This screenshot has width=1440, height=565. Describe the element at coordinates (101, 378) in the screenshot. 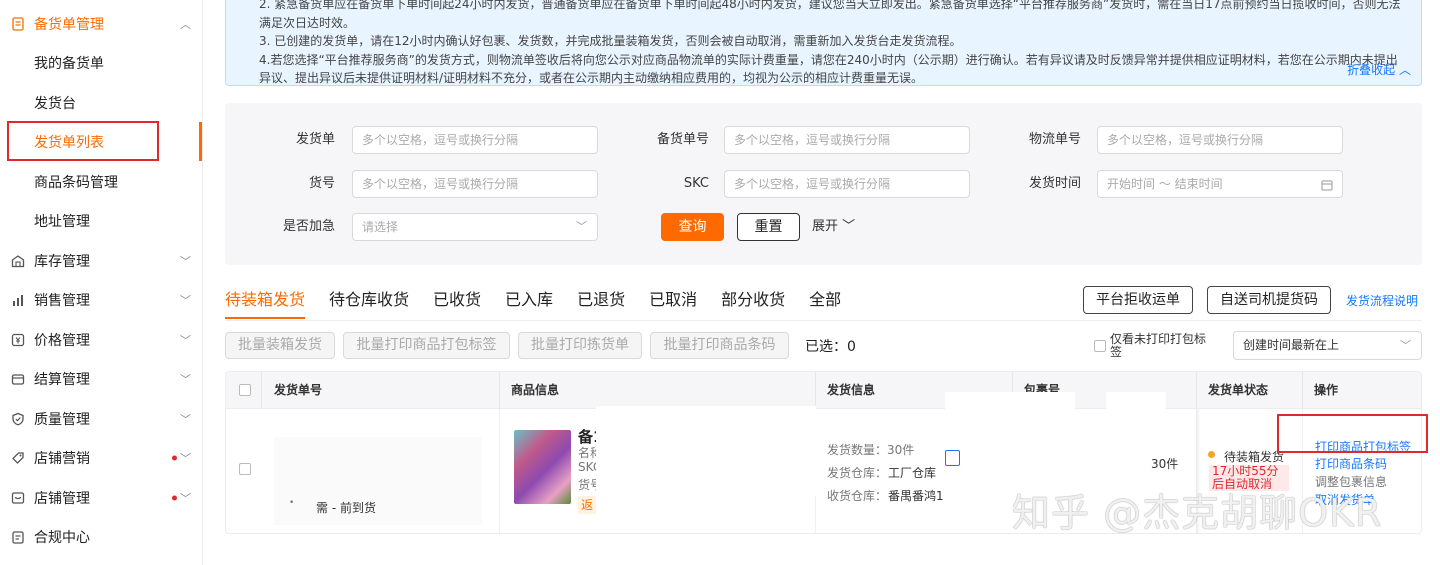

I see `sidebar-group-settlement: 结算管理 ﹀` at that location.